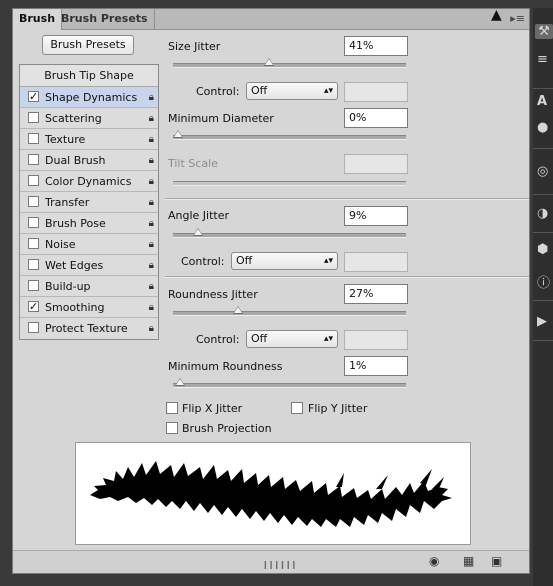  Describe the element at coordinates (376, 262) in the screenshot. I see `angle-control-input` at that location.